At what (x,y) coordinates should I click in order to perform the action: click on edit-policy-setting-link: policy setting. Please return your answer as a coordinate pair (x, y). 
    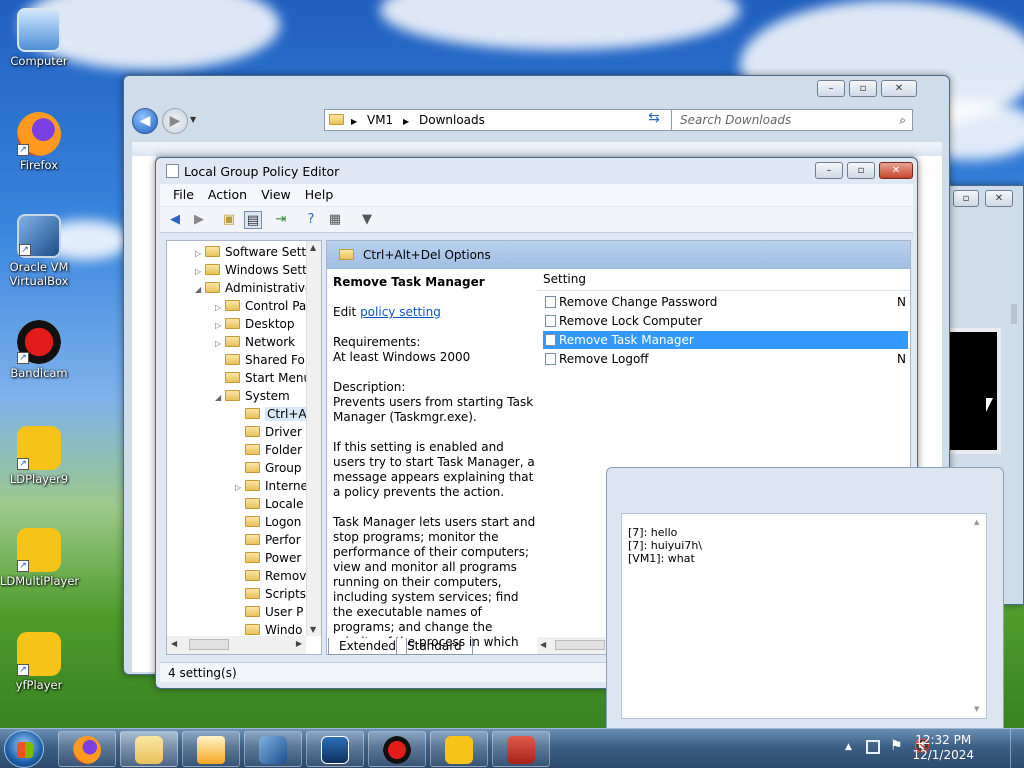
    Looking at the image, I should click on (400, 312).